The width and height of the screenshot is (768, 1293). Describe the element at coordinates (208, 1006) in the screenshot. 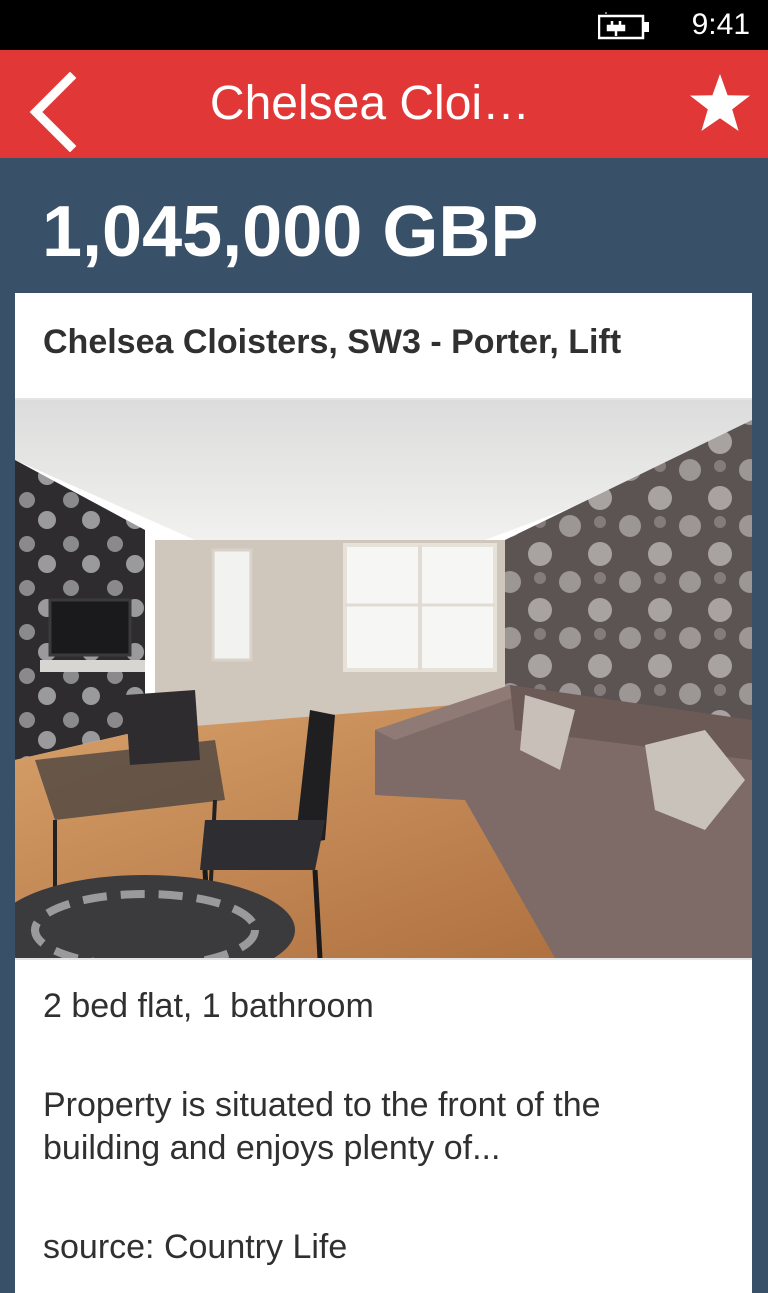

I see `listing-summary: 2 bed flat, 1 bathroom` at that location.